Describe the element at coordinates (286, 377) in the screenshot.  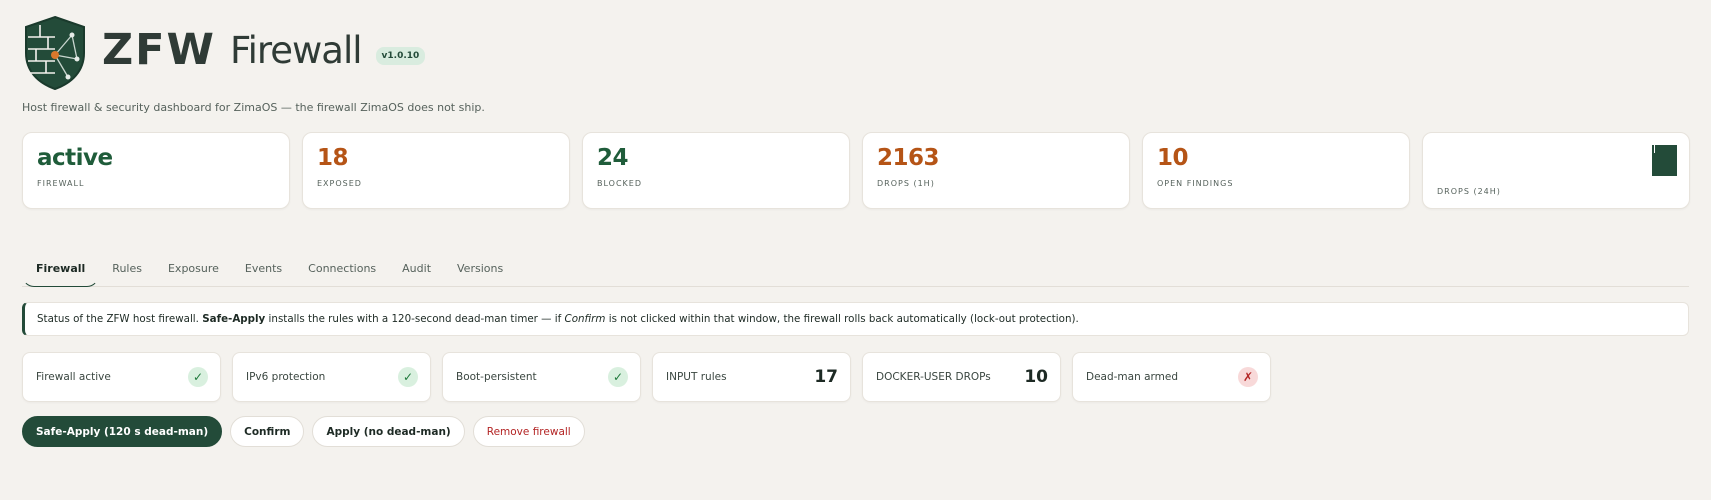
I see `check-label: IPv6 protection` at that location.